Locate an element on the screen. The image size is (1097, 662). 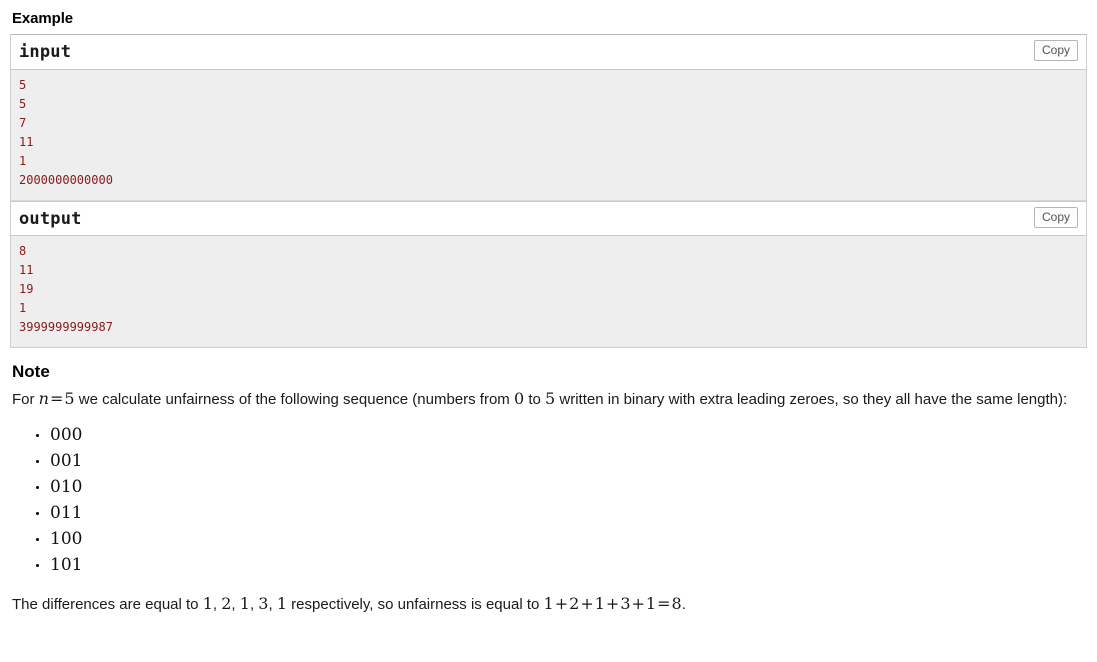
eq-equals-sign: = is located at coordinates (664, 603).